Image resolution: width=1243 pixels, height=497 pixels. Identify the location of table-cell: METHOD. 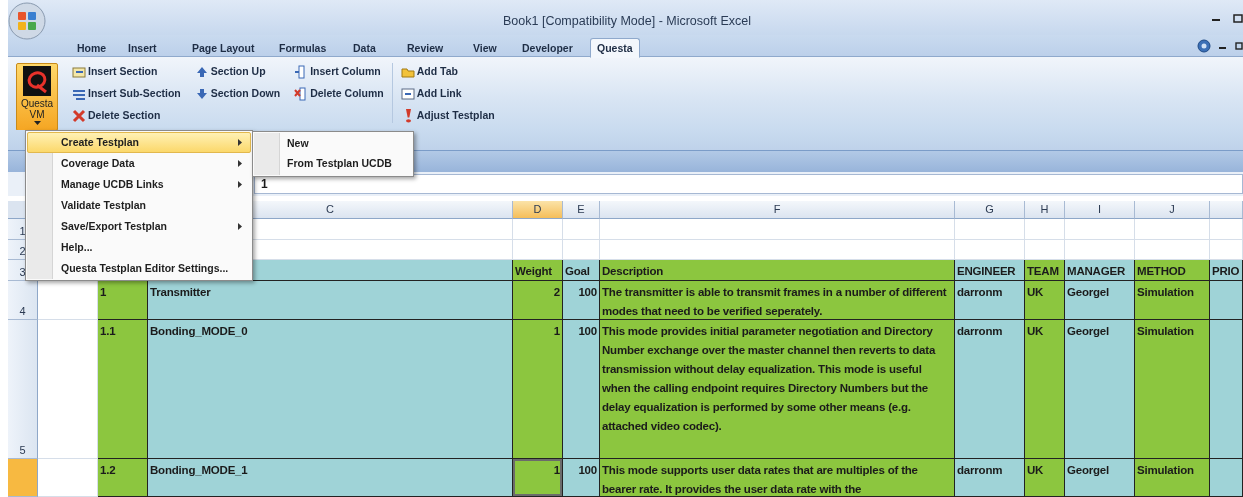
(1172, 270).